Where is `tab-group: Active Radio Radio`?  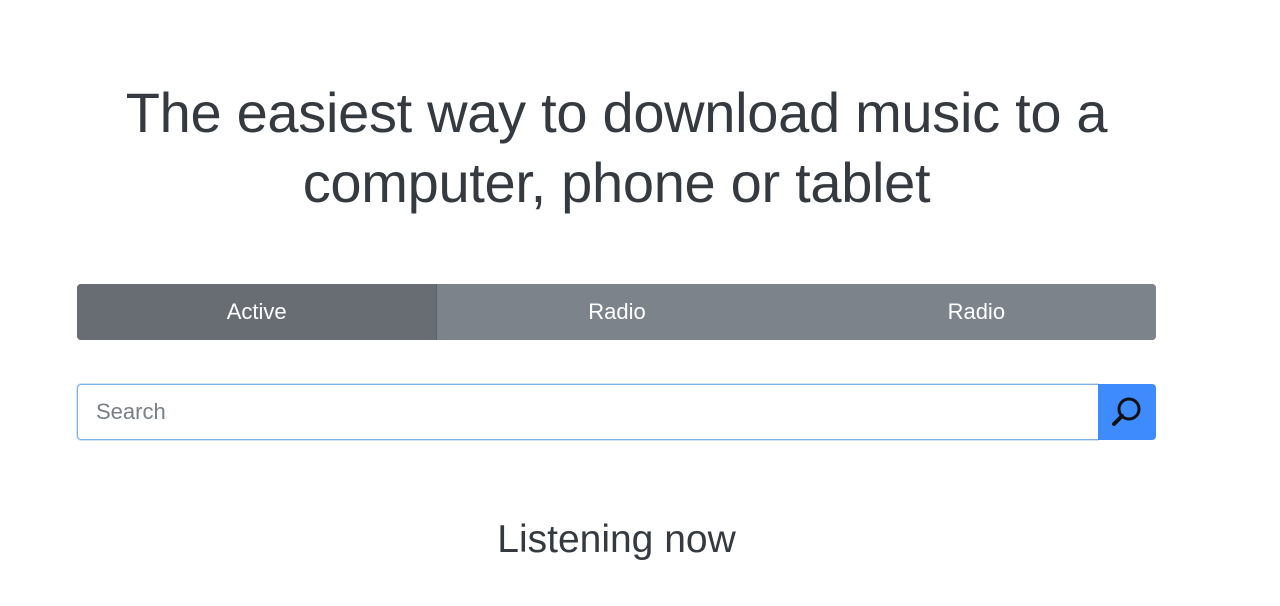 tab-group: Active Radio Radio is located at coordinates (616, 312).